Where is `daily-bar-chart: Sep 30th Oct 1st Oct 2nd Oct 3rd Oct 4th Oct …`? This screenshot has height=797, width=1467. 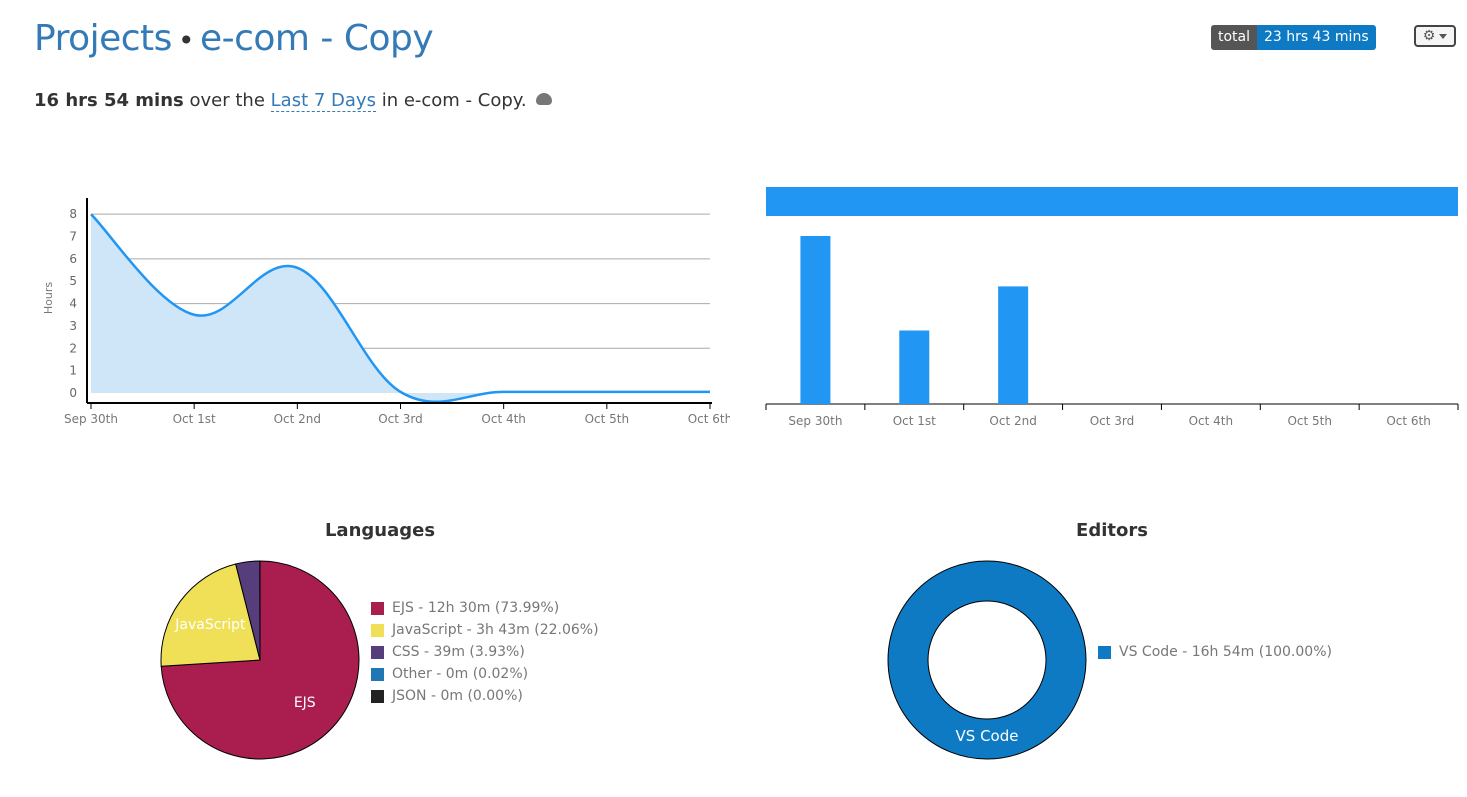 daily-bar-chart: Sep 30th Oct 1st Oct 2nd Oct 3rd Oct 4th Oct … is located at coordinates (1112, 307).